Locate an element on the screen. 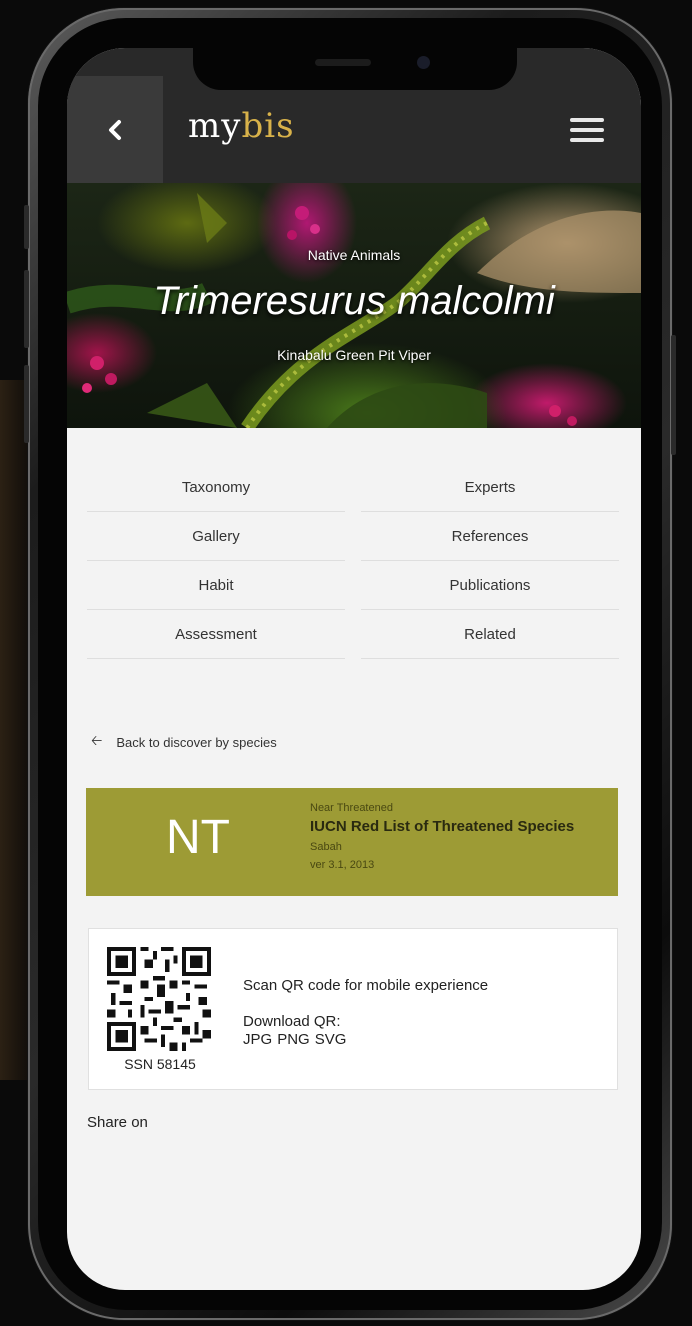  status-title: IUCN Red List of Threatened Species is located at coordinates (442, 826).